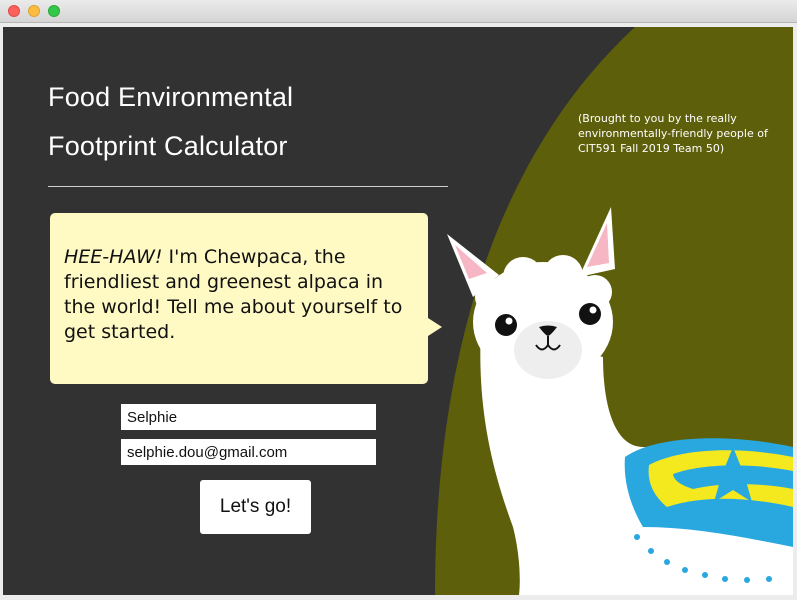  I want to click on speech-exclamation: HEE-HAW!, so click(113, 257).